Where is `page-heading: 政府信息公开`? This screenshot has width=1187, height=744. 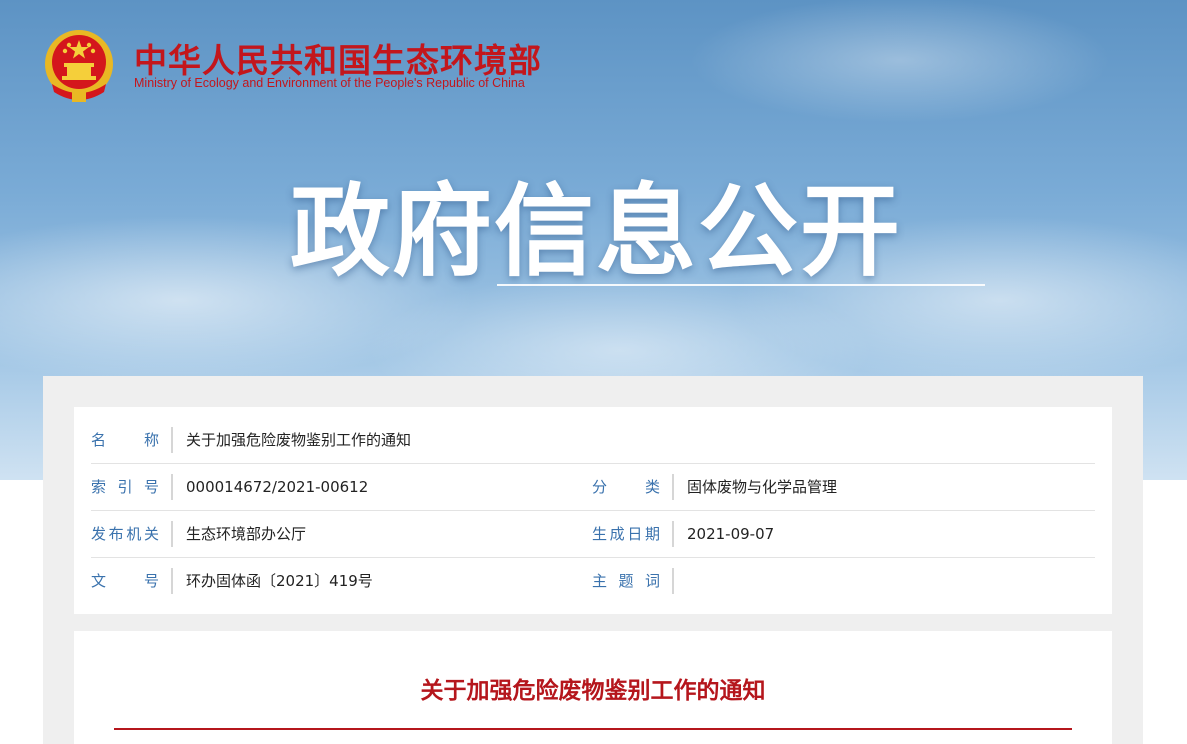 page-heading: 政府信息公开 is located at coordinates (596, 231).